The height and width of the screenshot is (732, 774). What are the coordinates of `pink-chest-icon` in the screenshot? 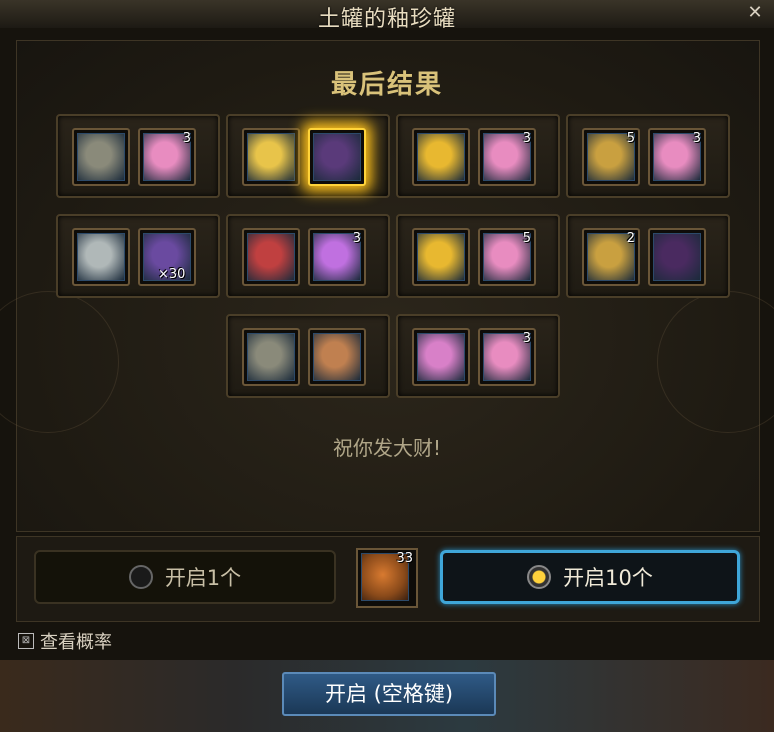 It's located at (441, 357).